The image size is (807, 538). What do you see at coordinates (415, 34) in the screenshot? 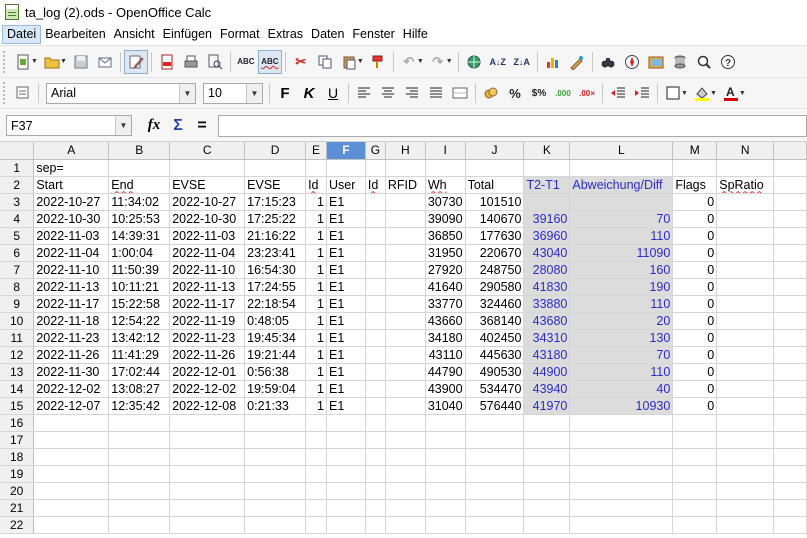
I see `menu-hilfe: Hilfe` at bounding box center [415, 34].